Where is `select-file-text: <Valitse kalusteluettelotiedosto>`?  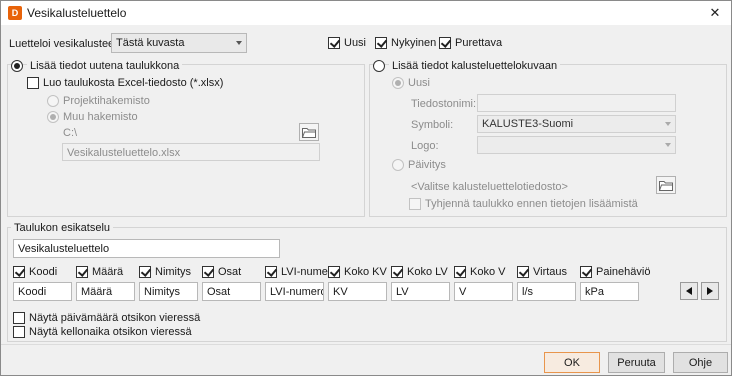 select-file-text: <Valitse kalusteluettelotiedosto> is located at coordinates (489, 187).